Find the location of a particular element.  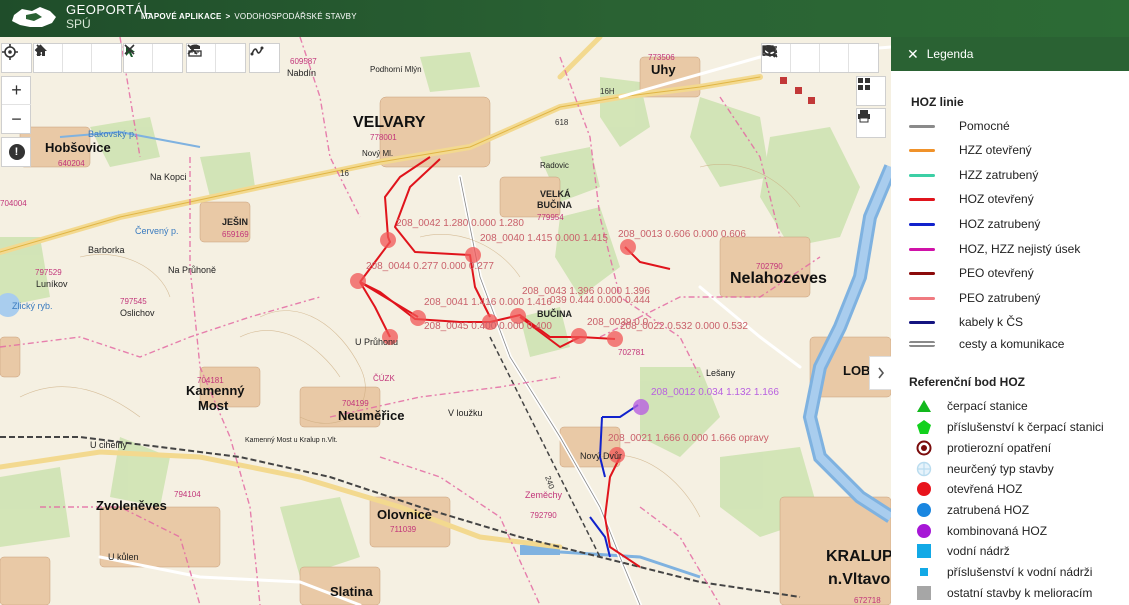

zoom-in-button: + is located at coordinates (16, 91).